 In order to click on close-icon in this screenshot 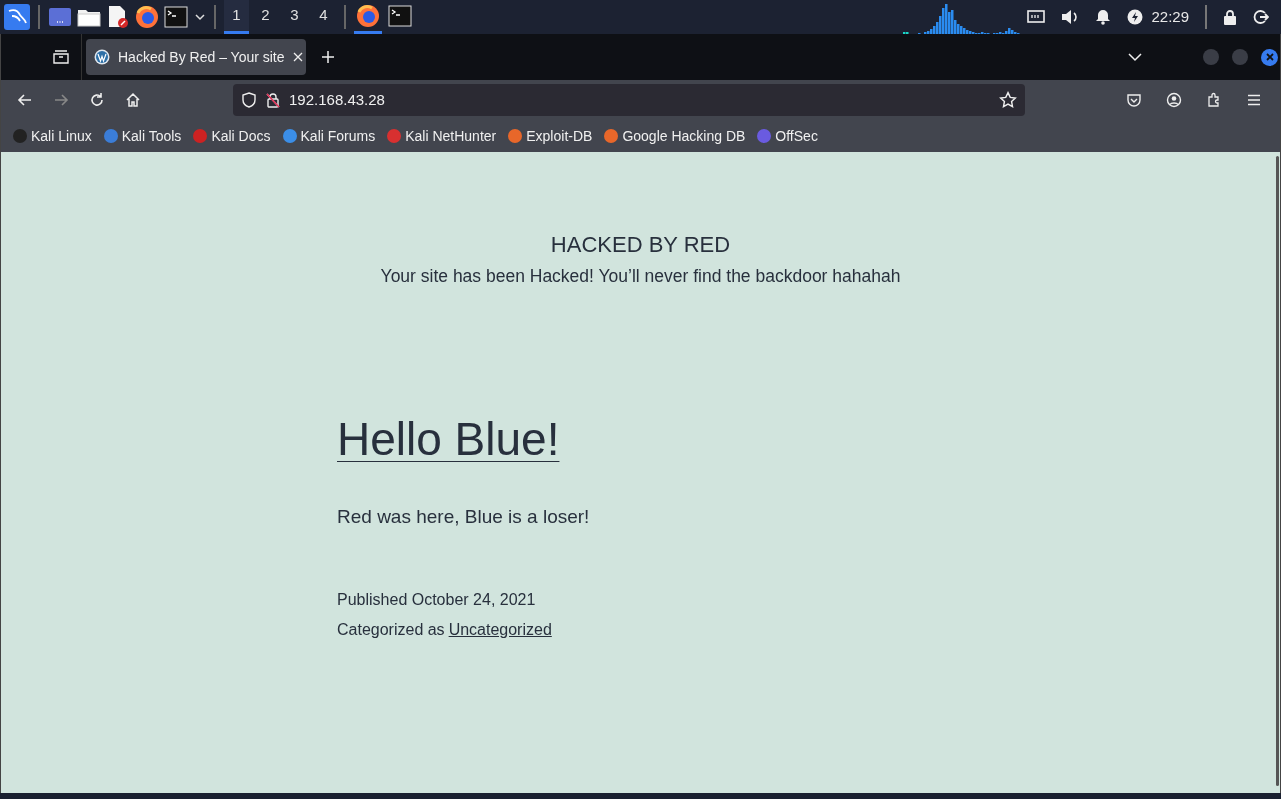, I will do `click(1269, 57)`.